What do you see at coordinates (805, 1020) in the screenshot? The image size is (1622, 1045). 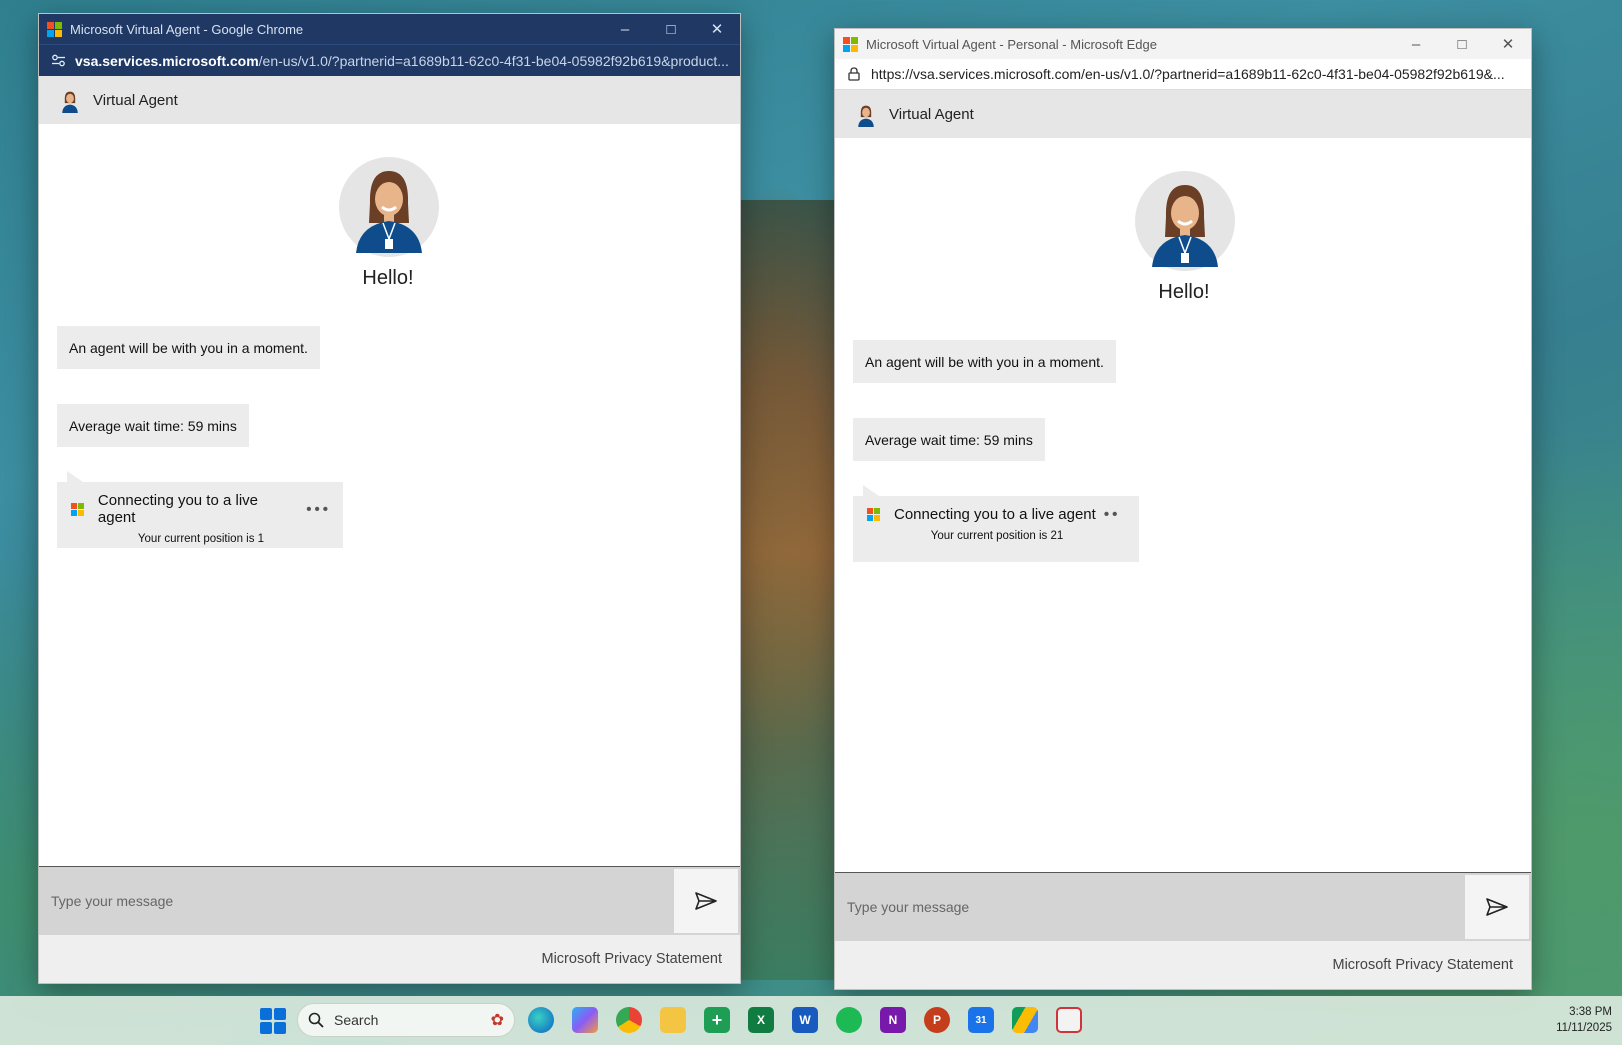 I see `word-icon: W` at bounding box center [805, 1020].